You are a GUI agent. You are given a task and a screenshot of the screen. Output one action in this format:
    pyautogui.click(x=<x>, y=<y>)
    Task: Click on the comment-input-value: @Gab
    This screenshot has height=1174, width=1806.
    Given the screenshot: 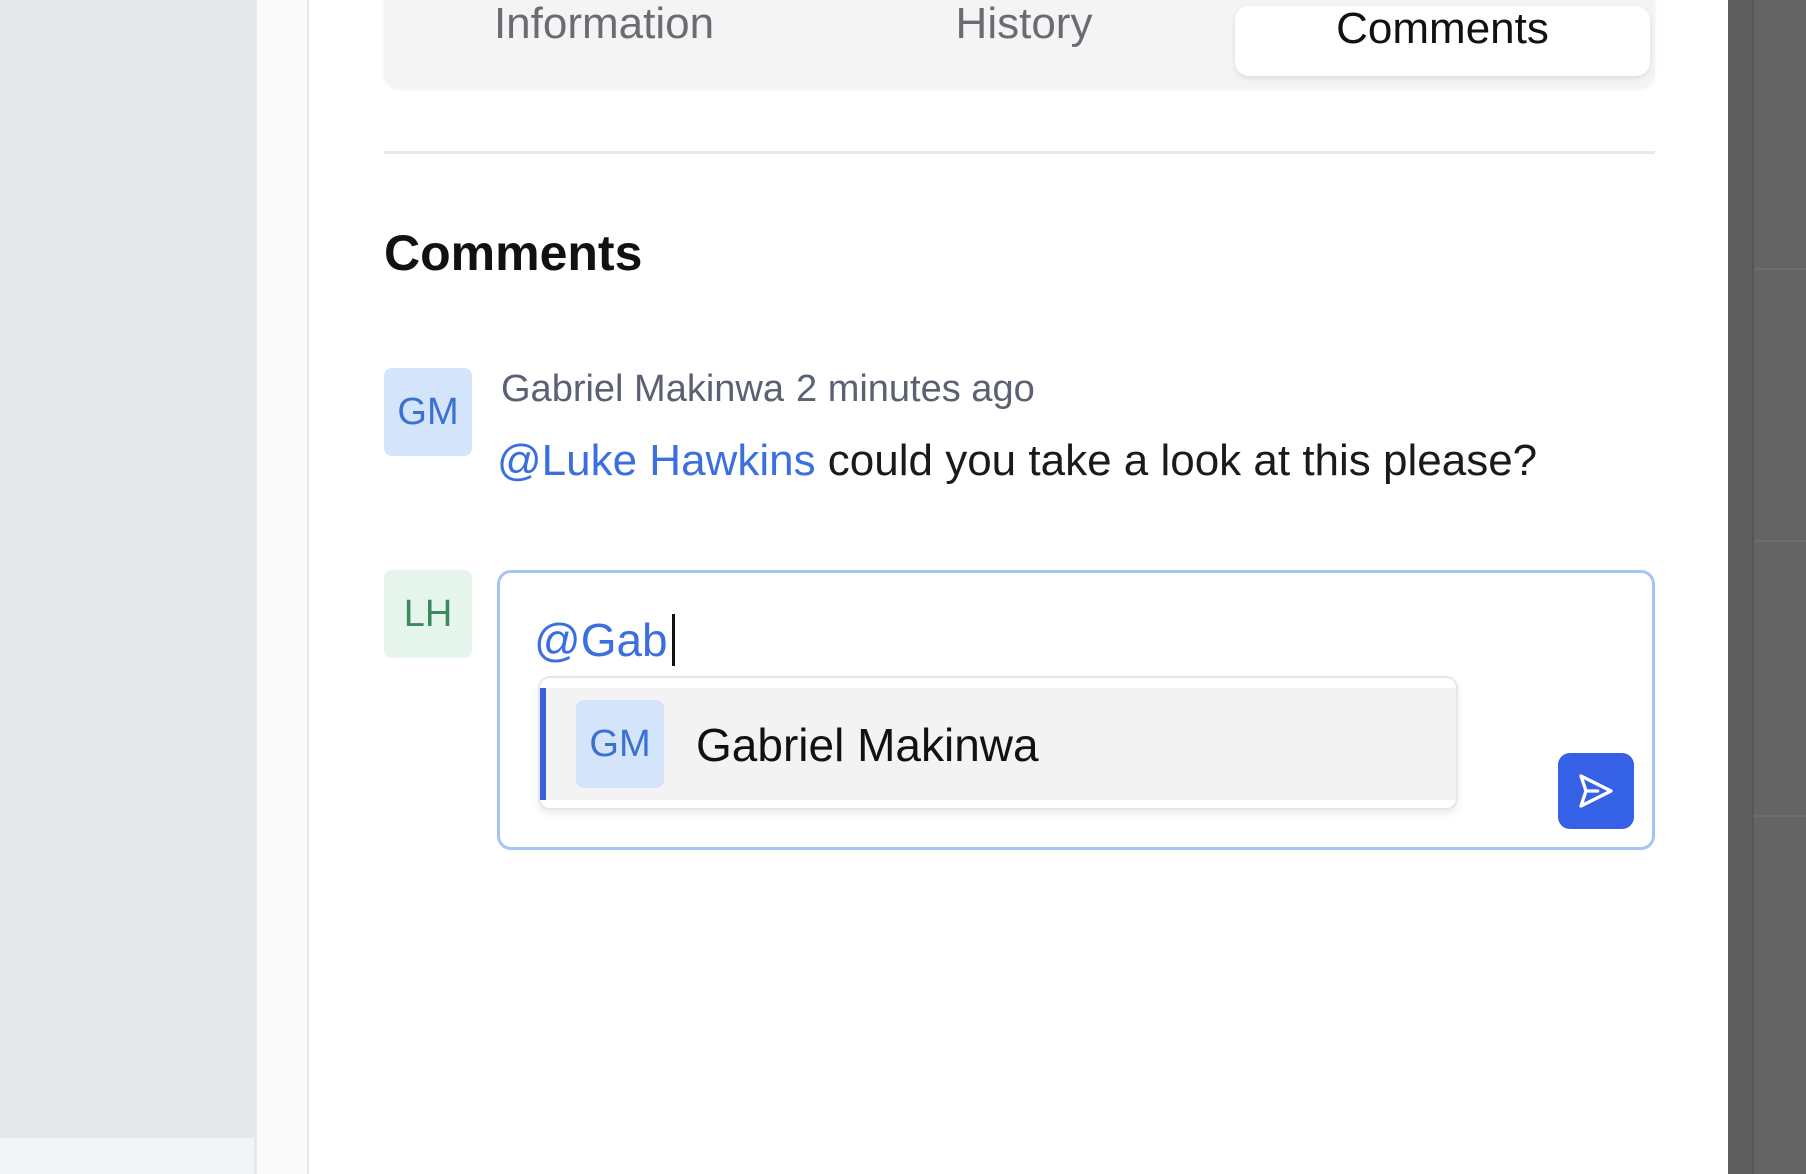 What is the action you would take?
    pyautogui.click(x=604, y=640)
    